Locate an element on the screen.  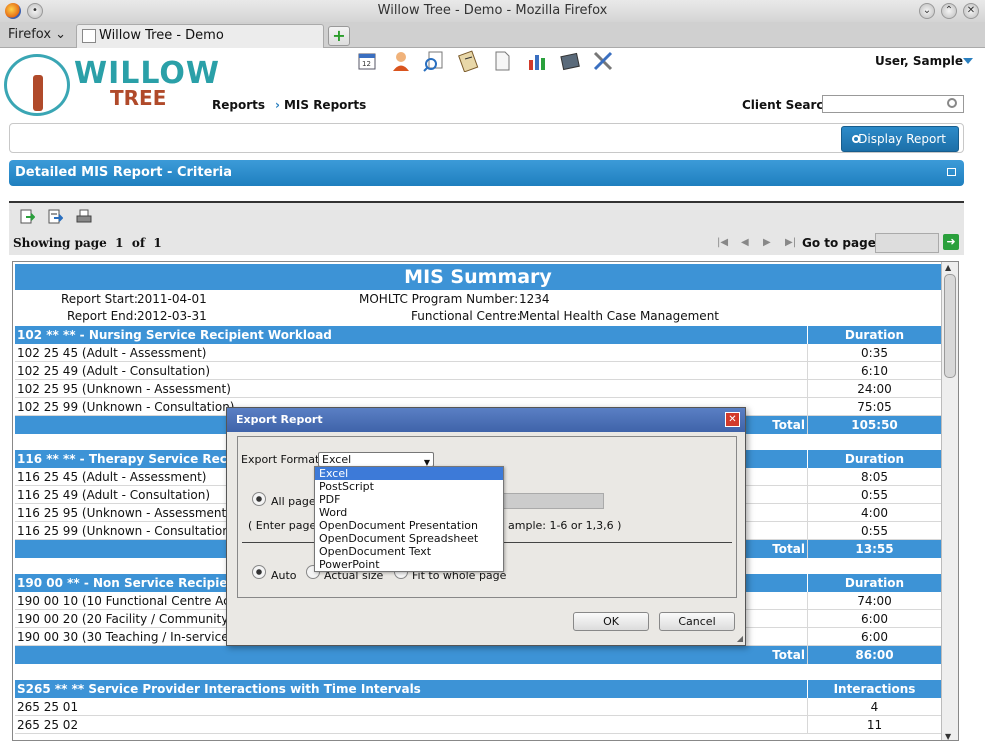
arrow-right-icon: ➜ is located at coordinates (951, 241).